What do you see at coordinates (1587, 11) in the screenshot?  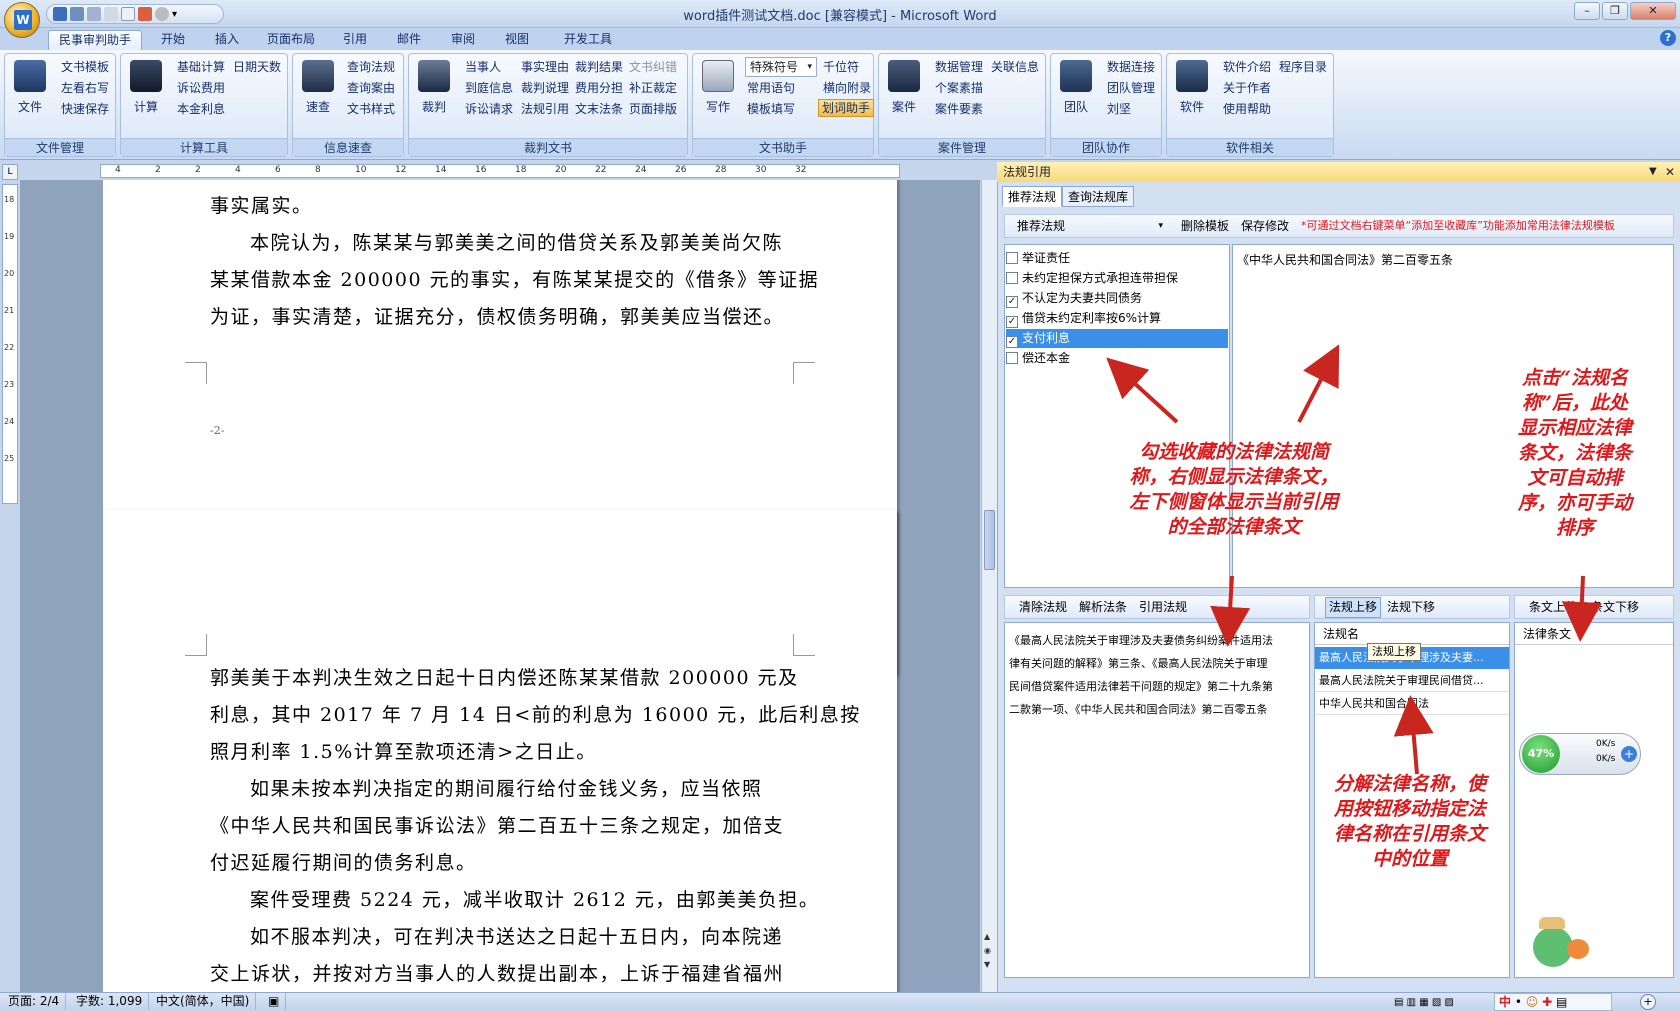 I see `minimize-button: –` at bounding box center [1587, 11].